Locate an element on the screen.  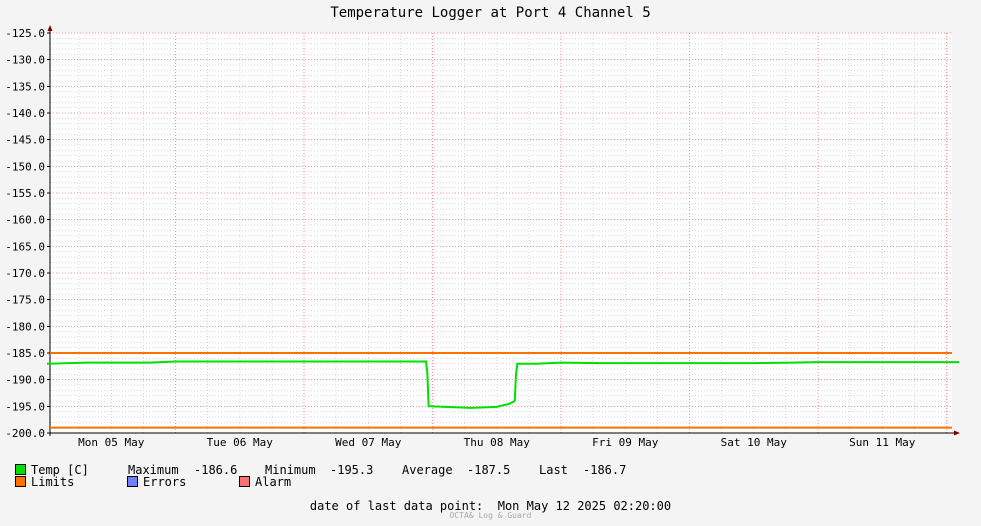
x-tick-label: Tue 06 May is located at coordinates (240, 442).